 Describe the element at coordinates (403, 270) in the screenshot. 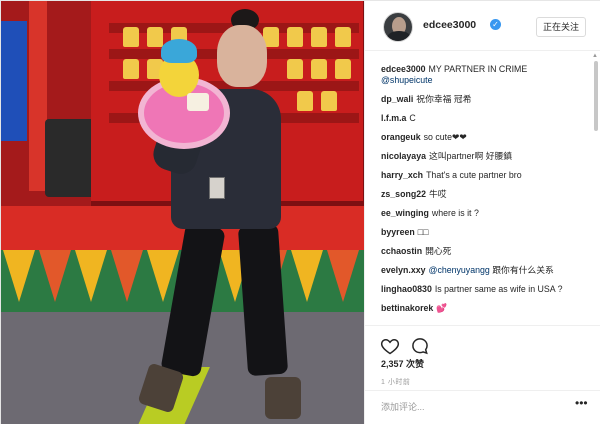

I see `comment-username: evelyn.xxy` at that location.